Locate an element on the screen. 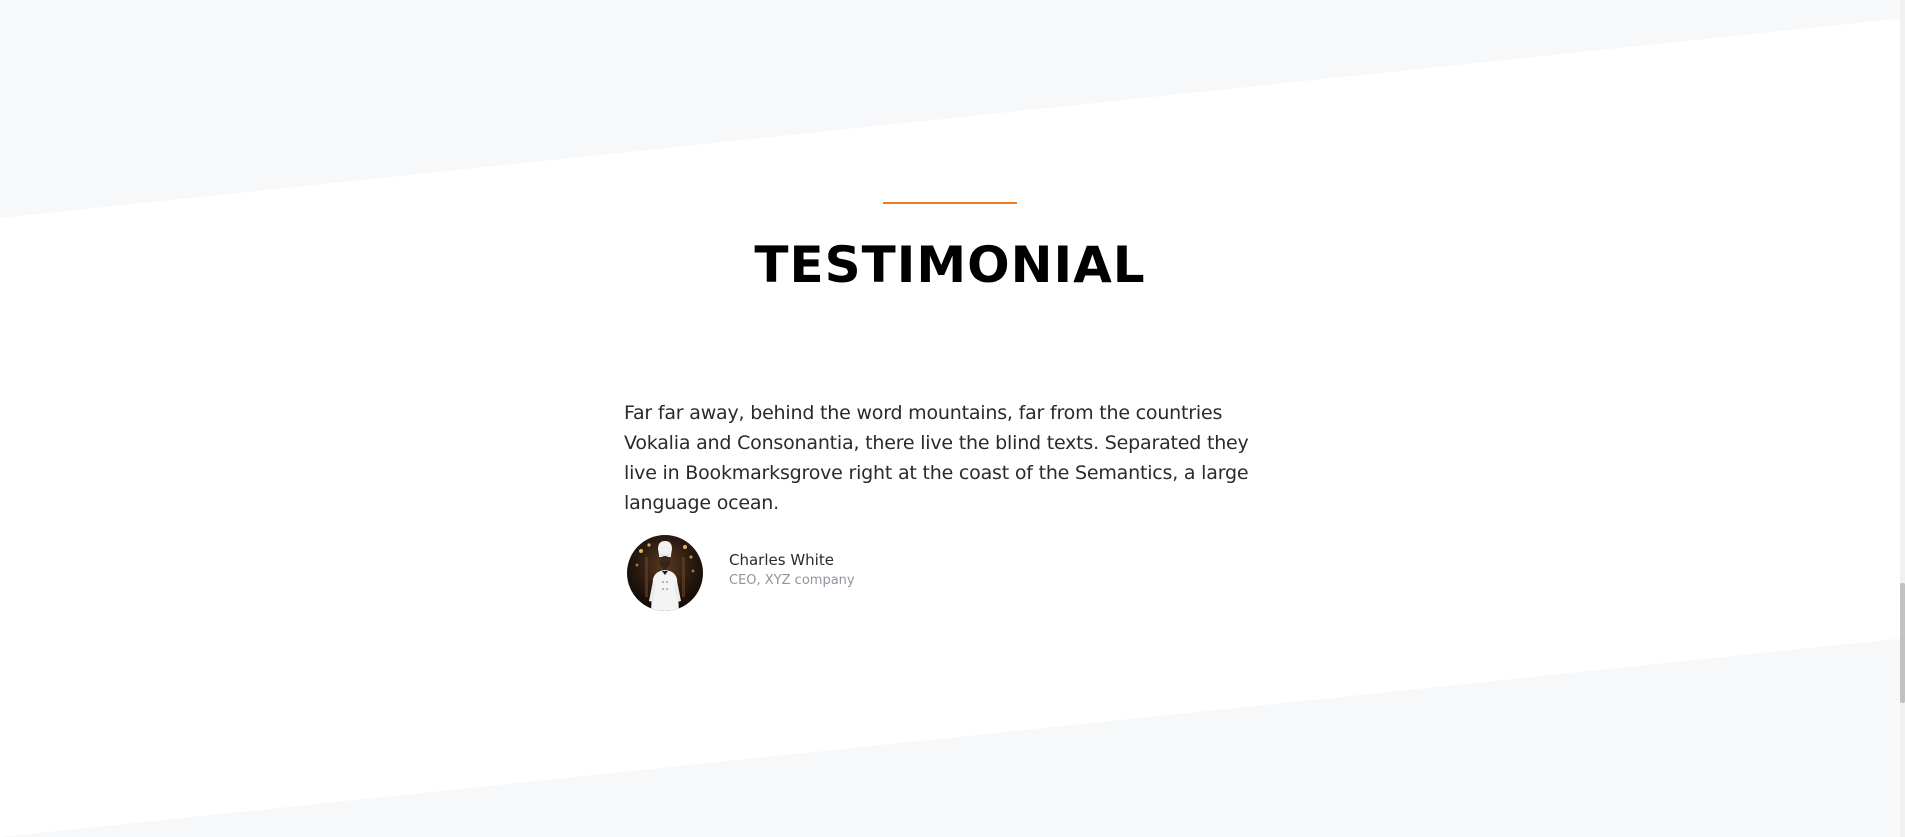 The image size is (1905, 837). author-role: CEO, XYZ company is located at coordinates (792, 580).